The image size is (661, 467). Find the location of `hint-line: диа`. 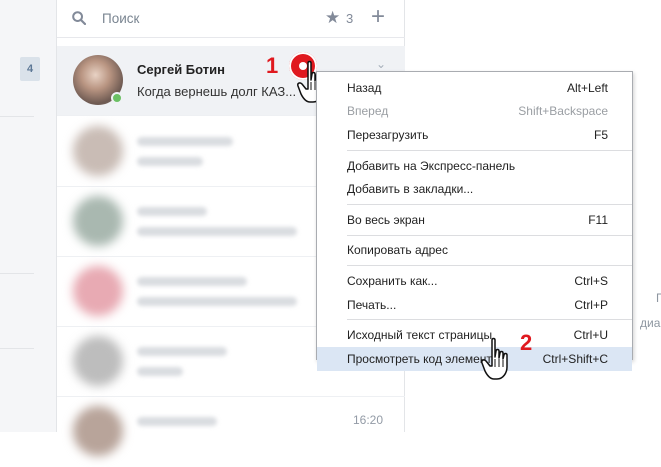

hint-line: диа is located at coordinates (650, 323).